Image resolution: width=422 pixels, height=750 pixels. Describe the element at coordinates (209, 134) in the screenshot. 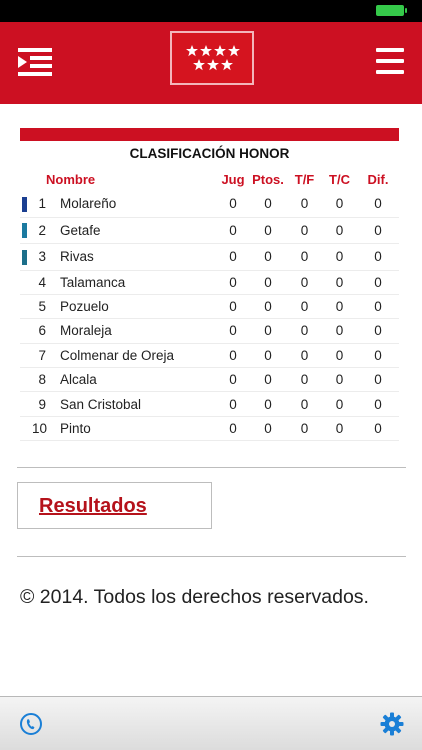

I see `standings-header-bar` at that location.